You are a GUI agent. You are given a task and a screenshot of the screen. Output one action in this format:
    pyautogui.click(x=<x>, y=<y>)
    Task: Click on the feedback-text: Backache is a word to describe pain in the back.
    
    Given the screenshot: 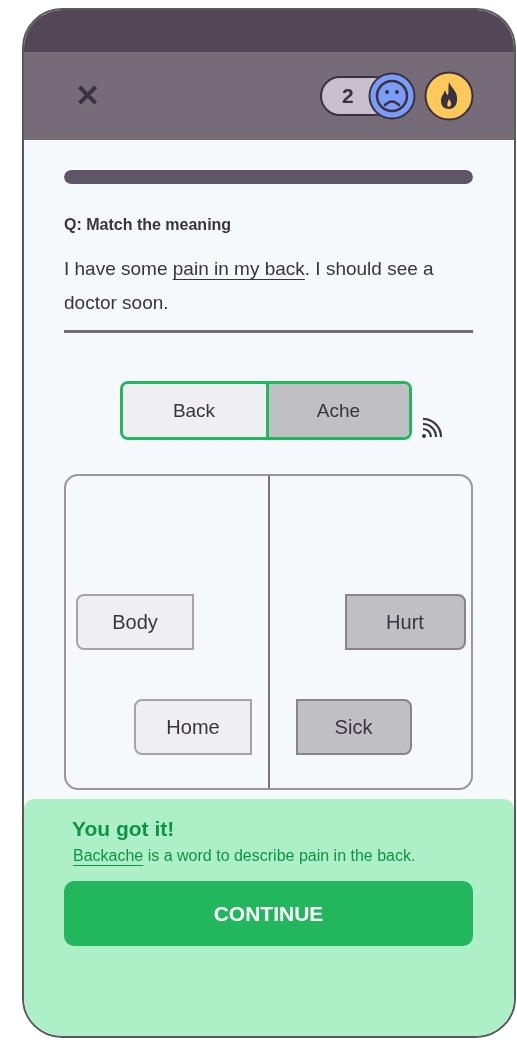 What is the action you would take?
    pyautogui.click(x=244, y=856)
    